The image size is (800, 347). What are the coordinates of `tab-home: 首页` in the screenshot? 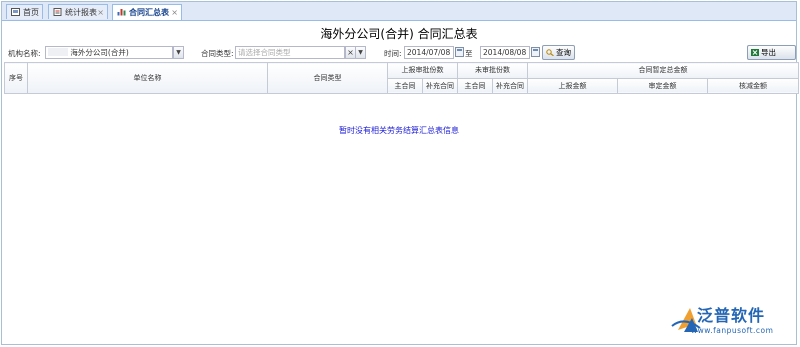 It's located at (24, 11).